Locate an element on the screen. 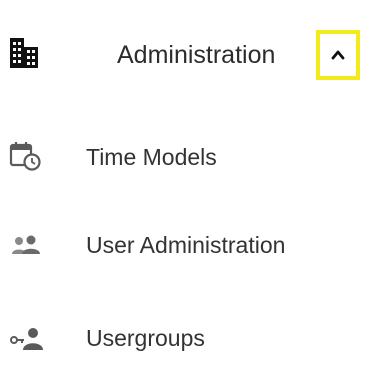 Image resolution: width=376 pixels, height=369 pixels. sidebar-item-label: Usergroups is located at coordinates (145, 338).